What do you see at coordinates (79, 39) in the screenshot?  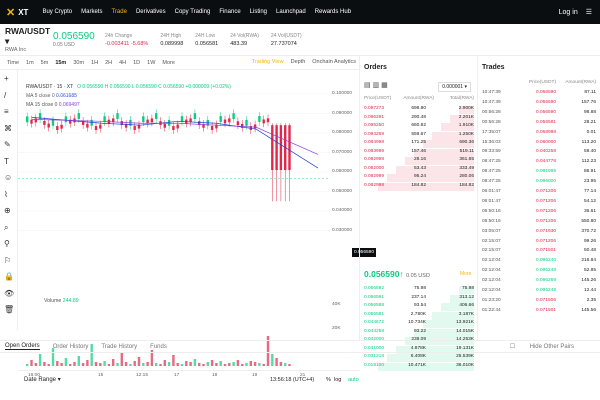 I see `last-price-block: 0.056590 0.05 USD` at bounding box center [79, 39].